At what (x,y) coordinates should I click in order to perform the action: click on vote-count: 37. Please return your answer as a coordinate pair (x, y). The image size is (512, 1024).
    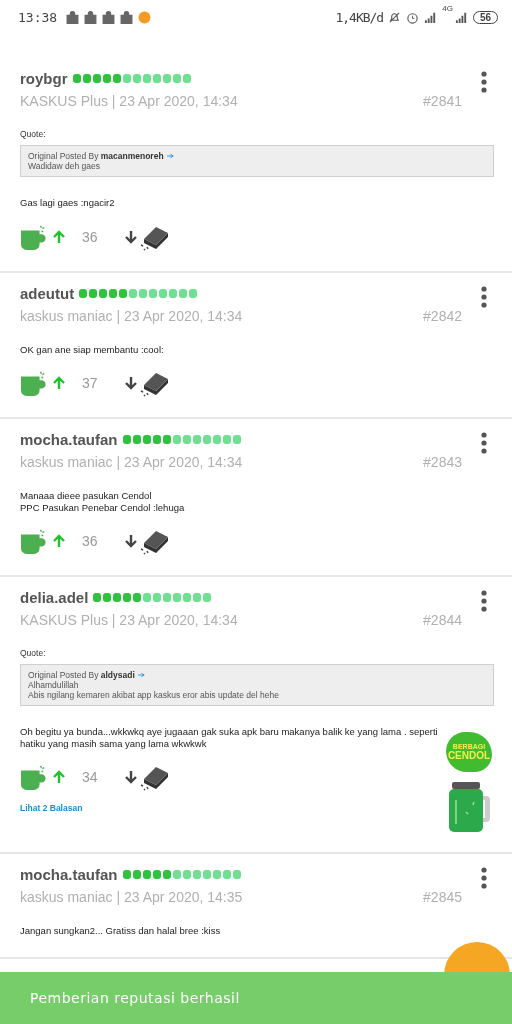
    Looking at the image, I should click on (90, 383).